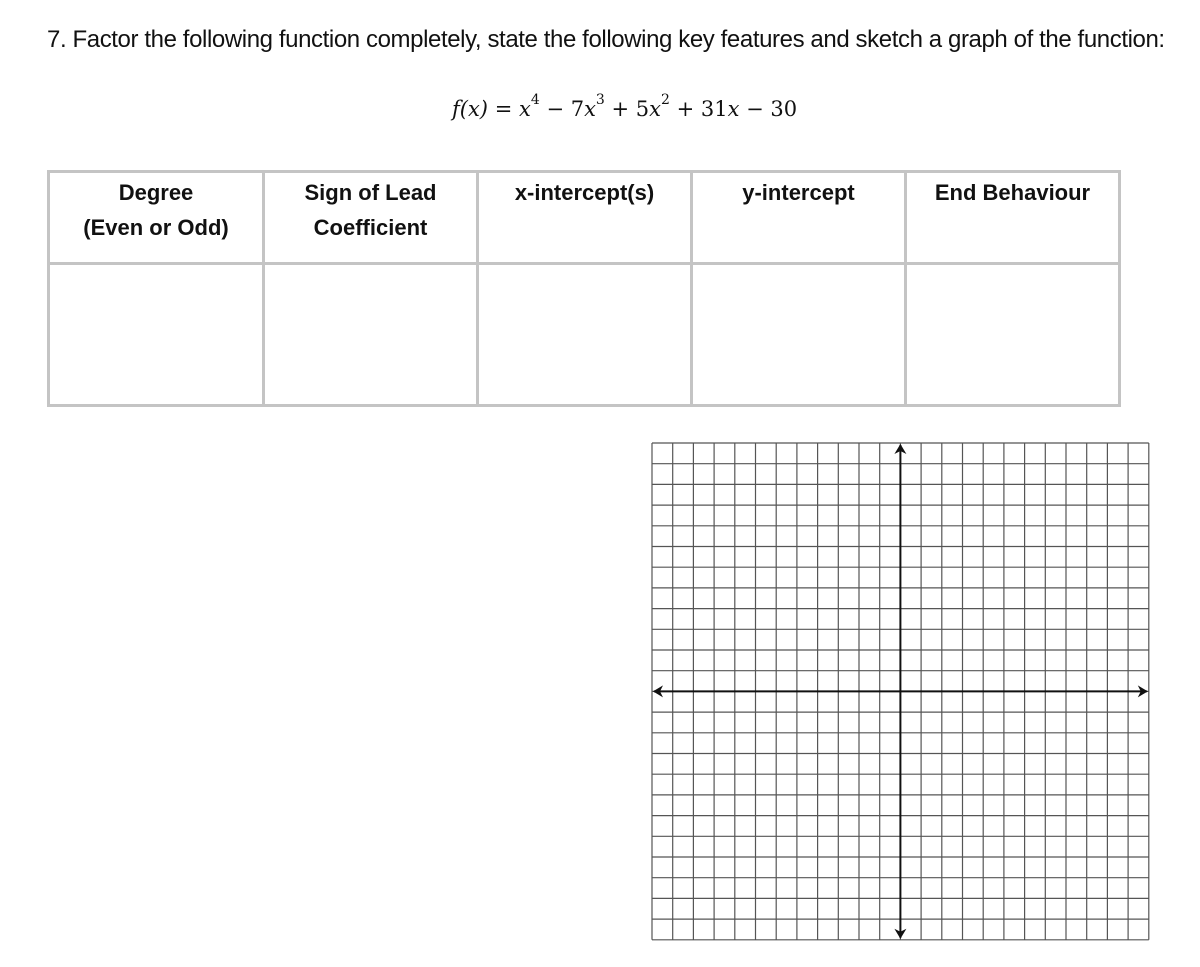  What do you see at coordinates (1012, 334) in the screenshot?
I see `answer-cell-end-behaviour` at bounding box center [1012, 334].